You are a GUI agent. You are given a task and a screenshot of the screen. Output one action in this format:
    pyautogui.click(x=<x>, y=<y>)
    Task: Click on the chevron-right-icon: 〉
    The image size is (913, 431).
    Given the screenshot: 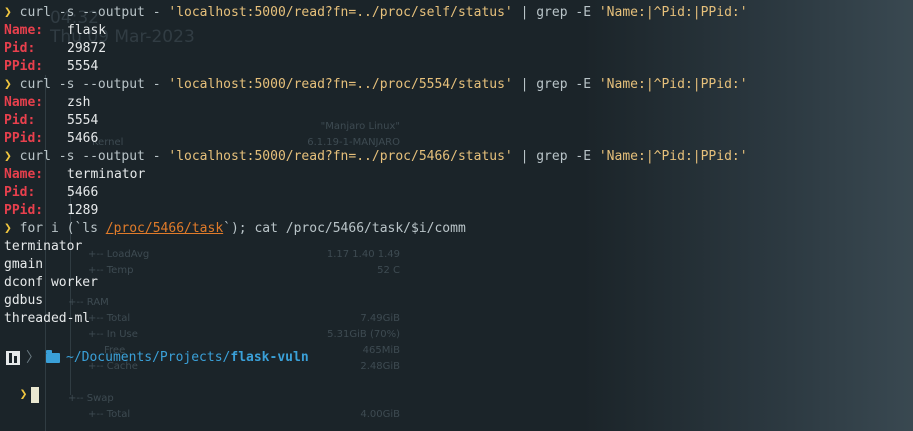 What is the action you would take?
    pyautogui.click(x=33, y=358)
    